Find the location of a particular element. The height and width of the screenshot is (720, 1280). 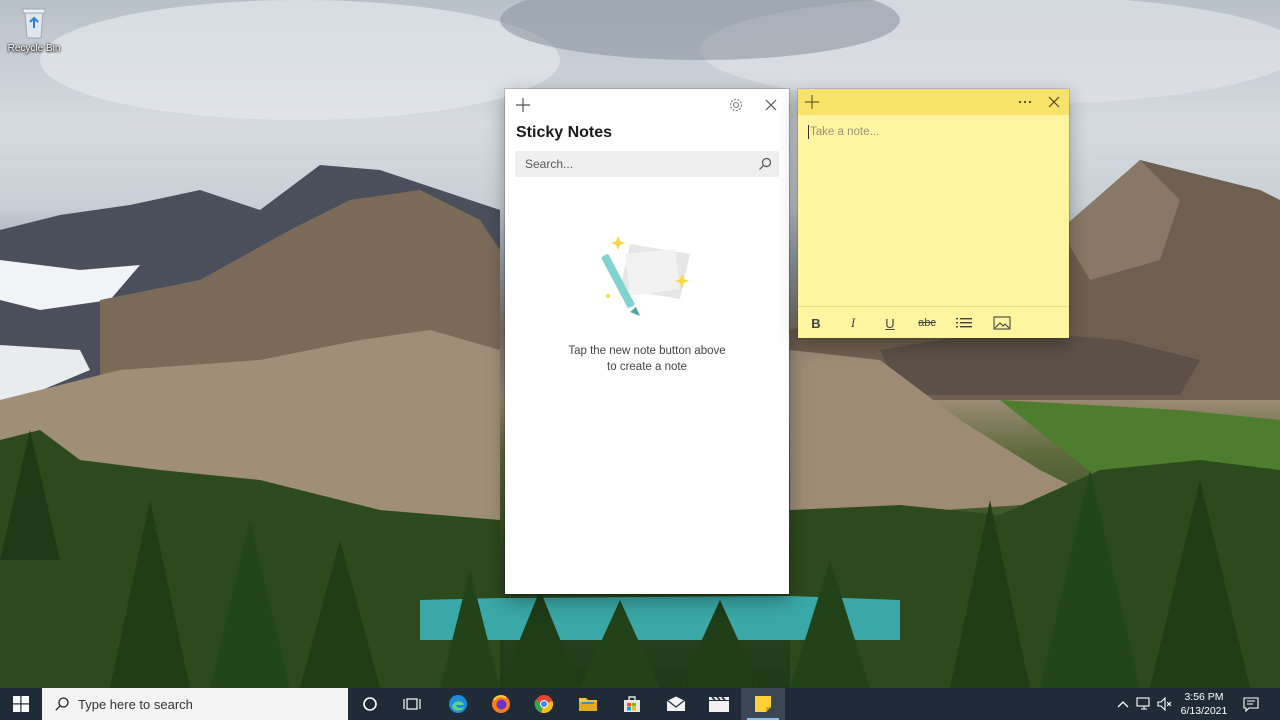

note-new-button is located at coordinates (812, 102).